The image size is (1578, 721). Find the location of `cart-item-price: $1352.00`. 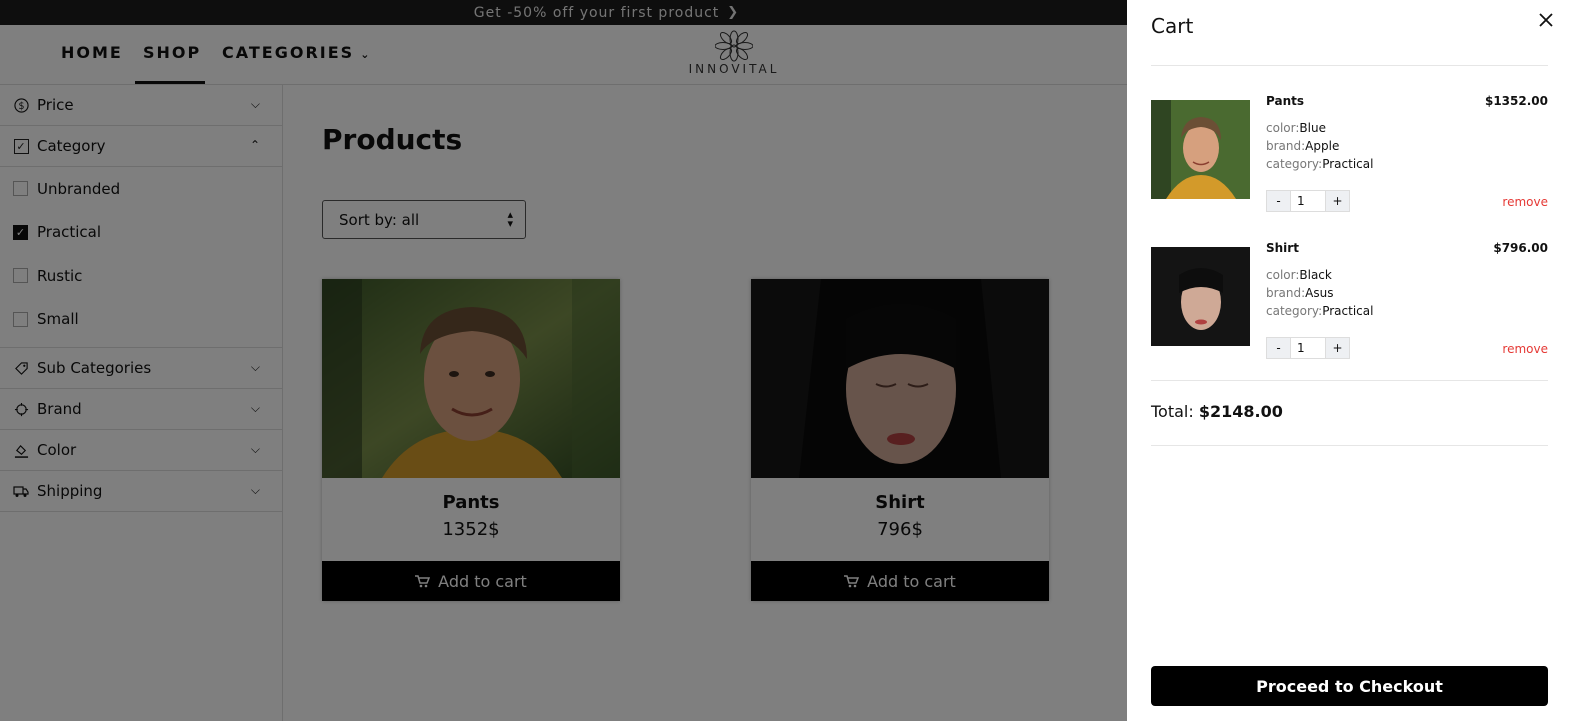

cart-item-price: $1352.00 is located at coordinates (1516, 101).